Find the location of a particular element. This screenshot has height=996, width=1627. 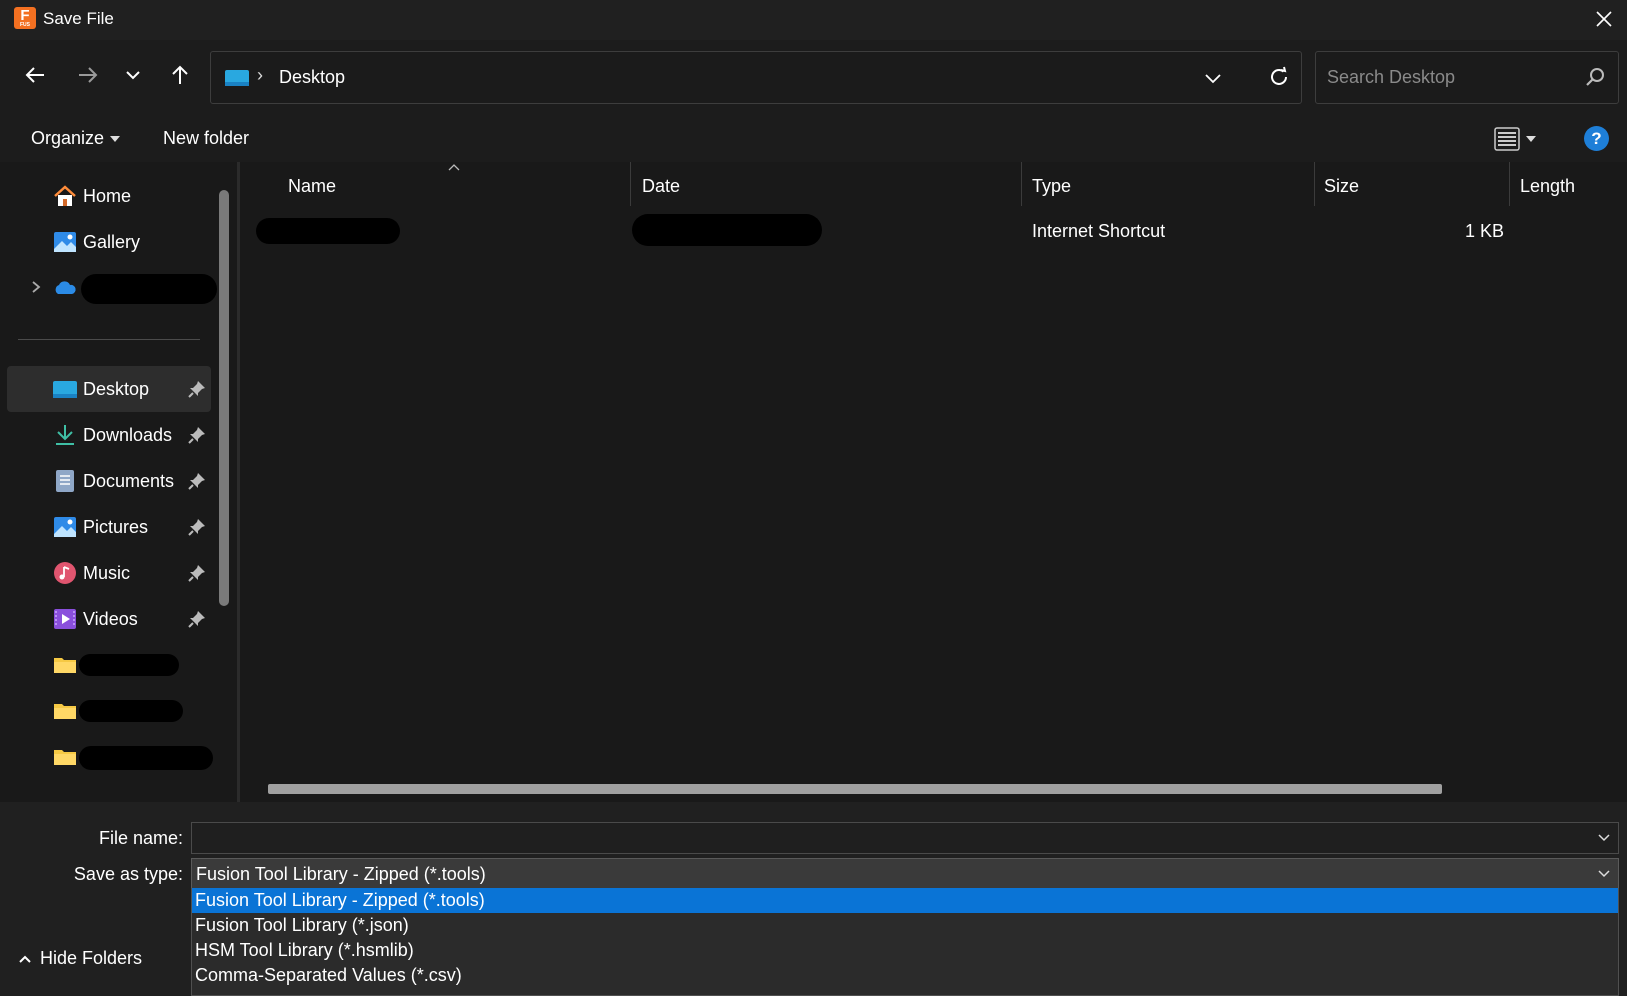

column-header-size: Size is located at coordinates (1341, 184).